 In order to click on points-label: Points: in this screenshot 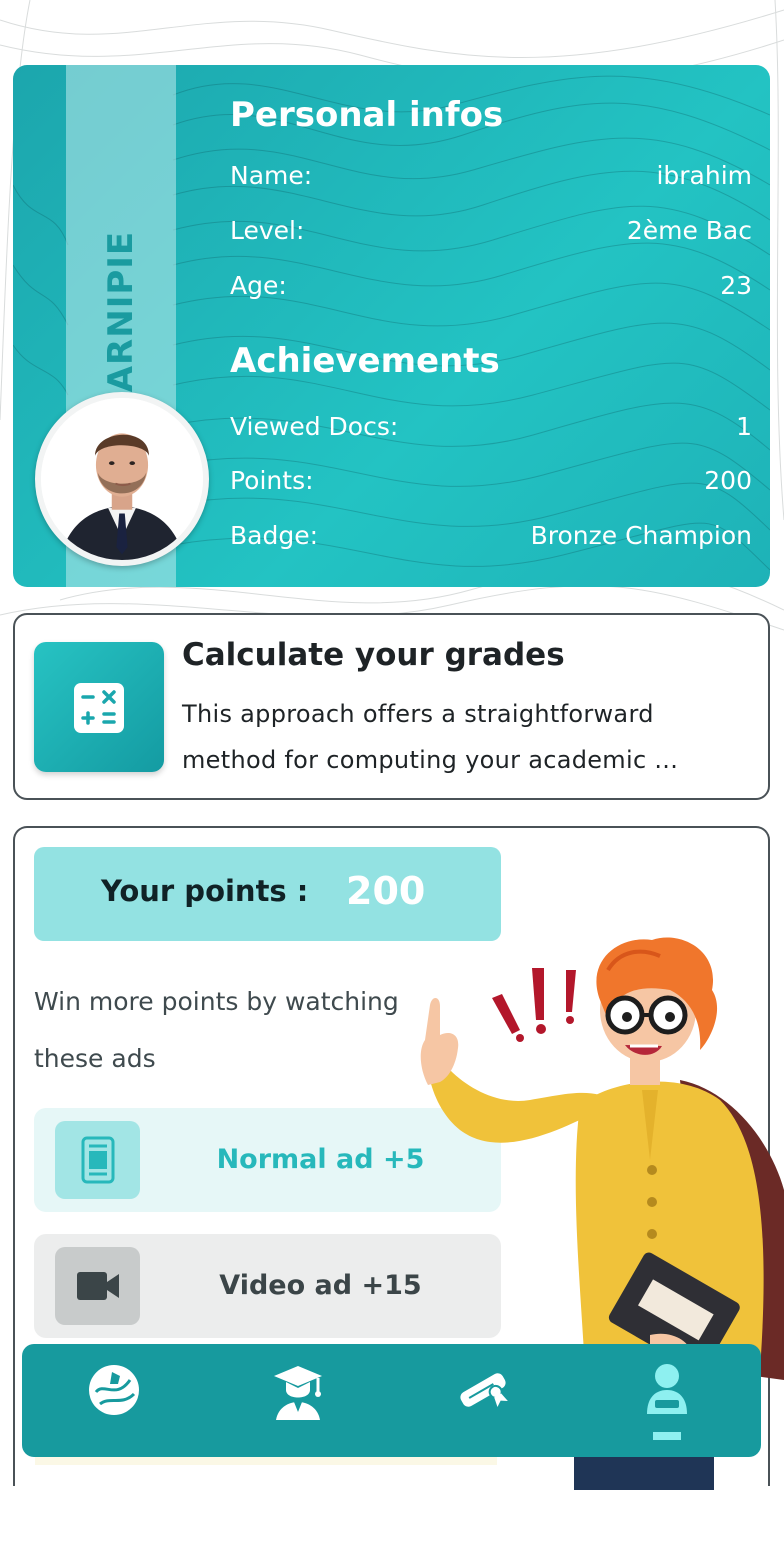, I will do `click(272, 480)`.